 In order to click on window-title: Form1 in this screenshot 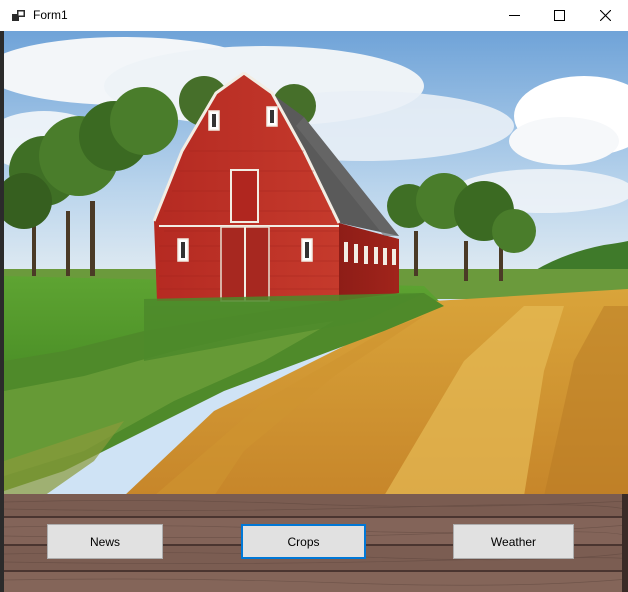, I will do `click(50, 15)`.